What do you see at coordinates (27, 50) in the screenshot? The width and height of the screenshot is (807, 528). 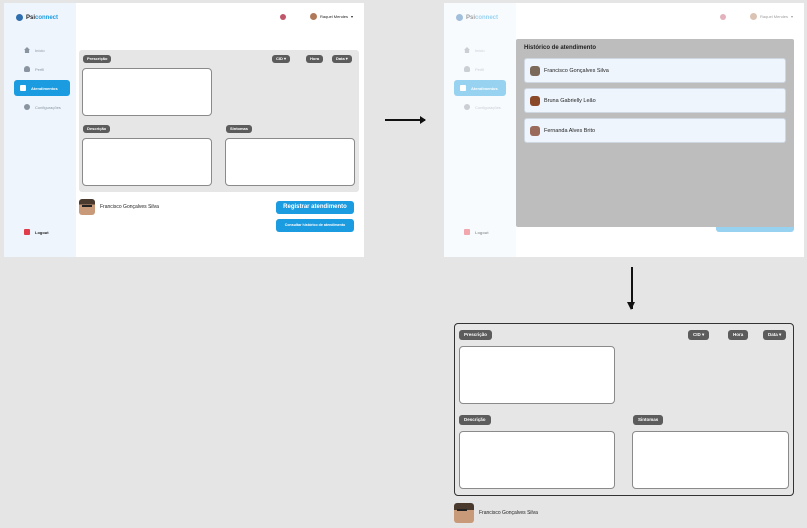 I see `home-icon` at bounding box center [27, 50].